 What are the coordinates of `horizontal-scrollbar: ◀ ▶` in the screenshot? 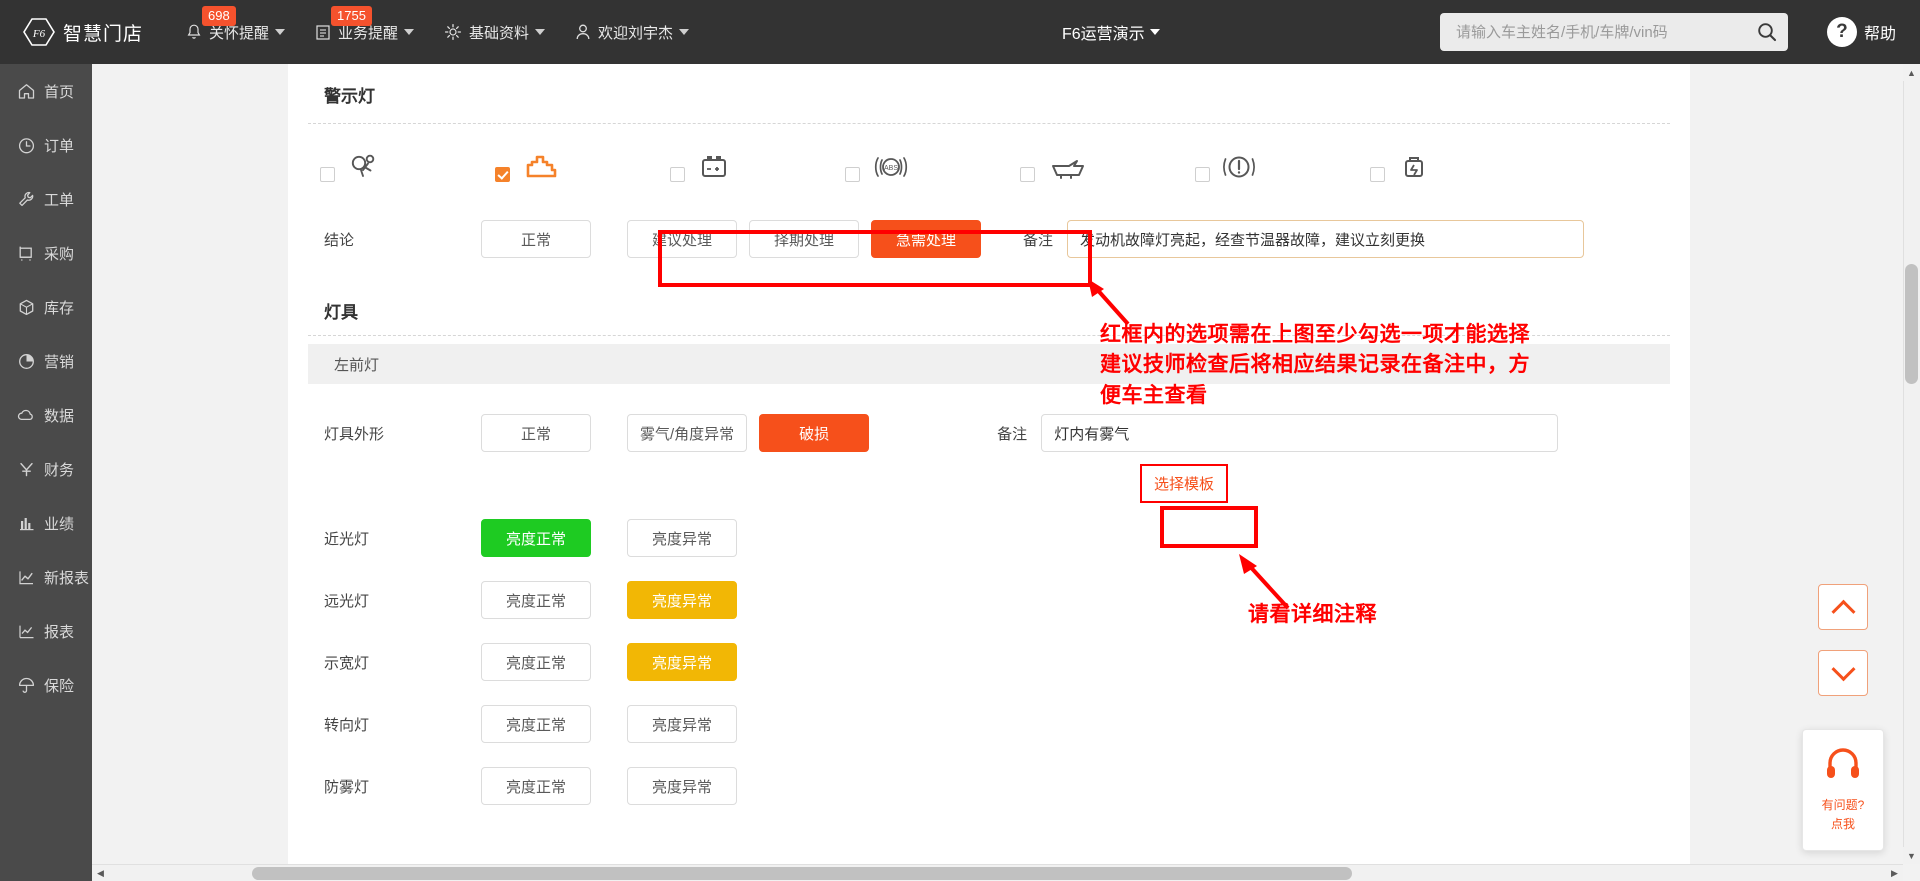 It's located at (997, 872).